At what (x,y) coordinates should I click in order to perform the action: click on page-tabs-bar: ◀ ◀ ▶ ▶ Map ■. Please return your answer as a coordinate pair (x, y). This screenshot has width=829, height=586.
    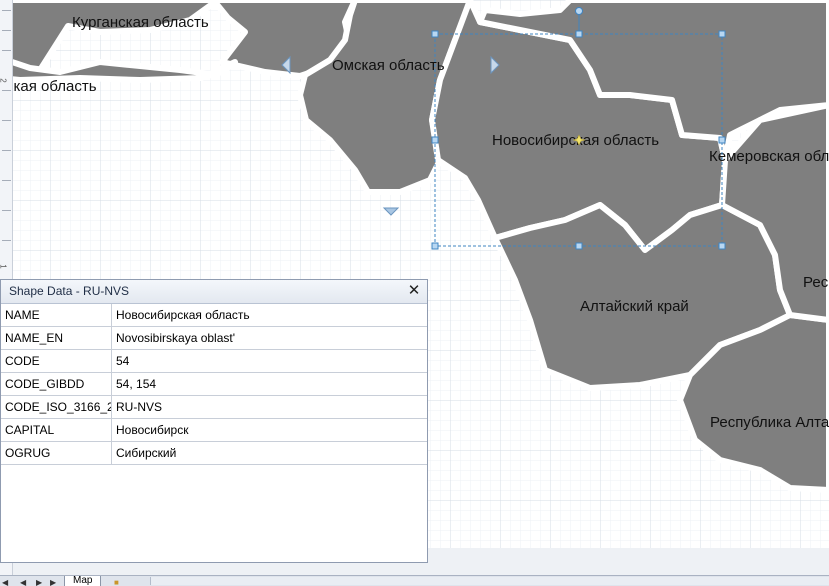
    Looking at the image, I should click on (414, 580).